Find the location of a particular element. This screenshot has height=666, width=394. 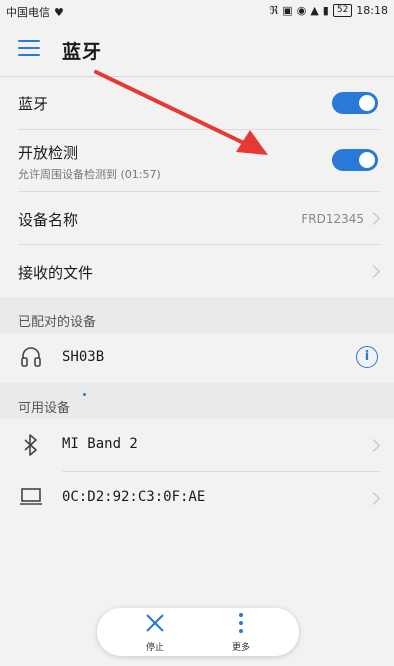

bottom-action-bar: 停止 更多 is located at coordinates (198, 632).